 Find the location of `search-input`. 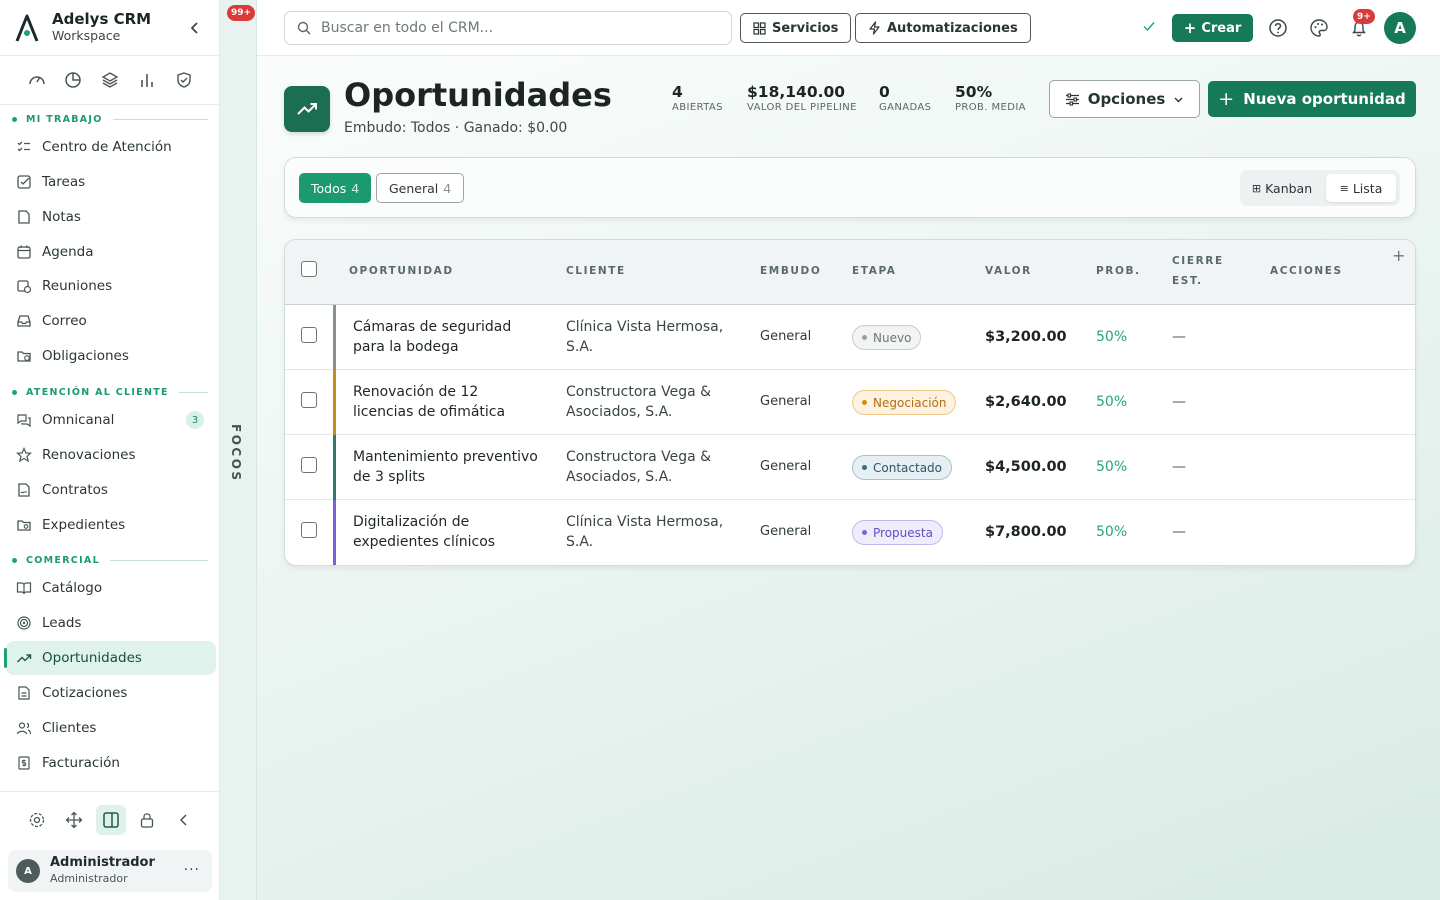

search-input is located at coordinates (511, 28).